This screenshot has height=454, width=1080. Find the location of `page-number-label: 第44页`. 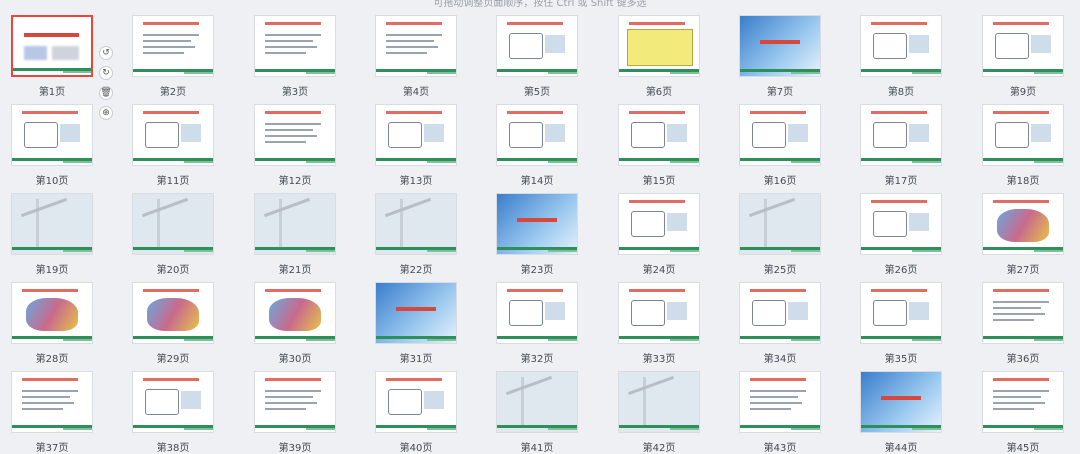

page-number-label: 第44页 is located at coordinates (901, 448).